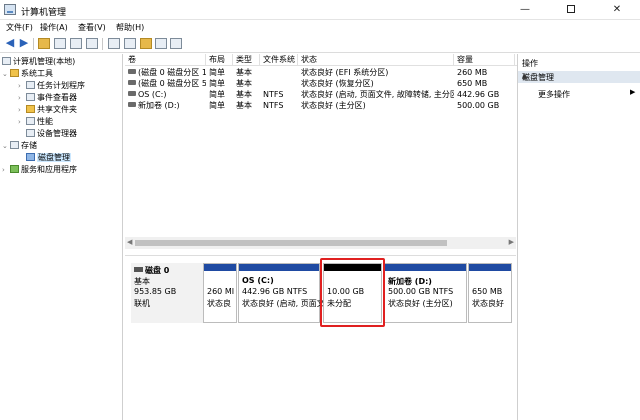 The width and height of the screenshot is (640, 420). I want to click on check-icon, so click(130, 43).